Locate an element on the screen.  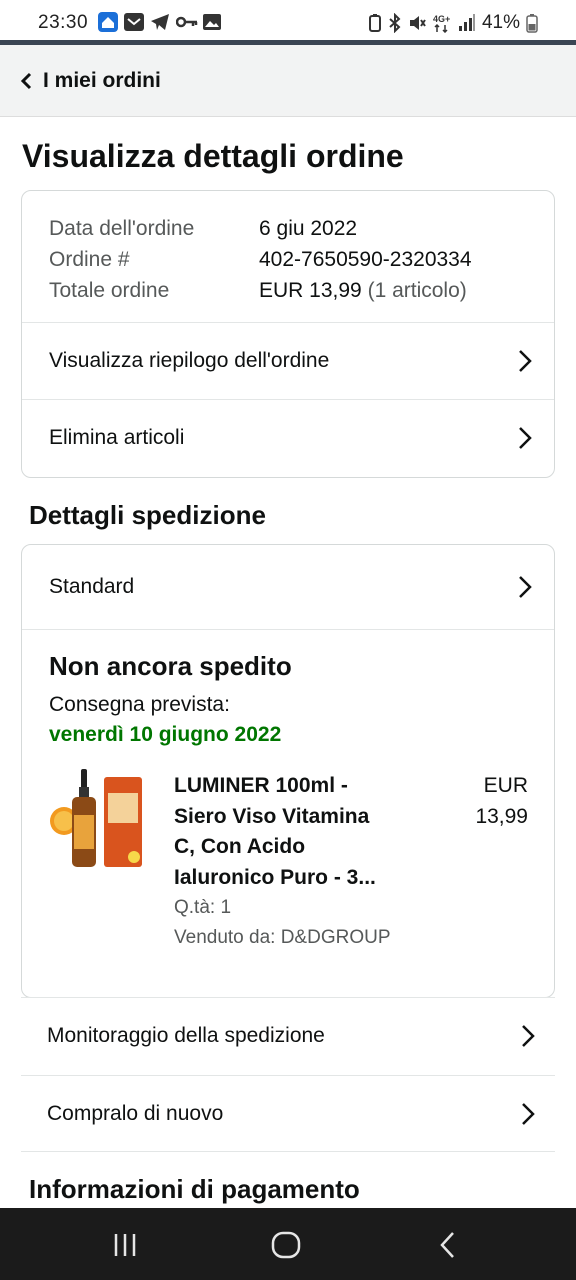
product-quantity: Q.tà: 1 is located at coordinates (203, 907).